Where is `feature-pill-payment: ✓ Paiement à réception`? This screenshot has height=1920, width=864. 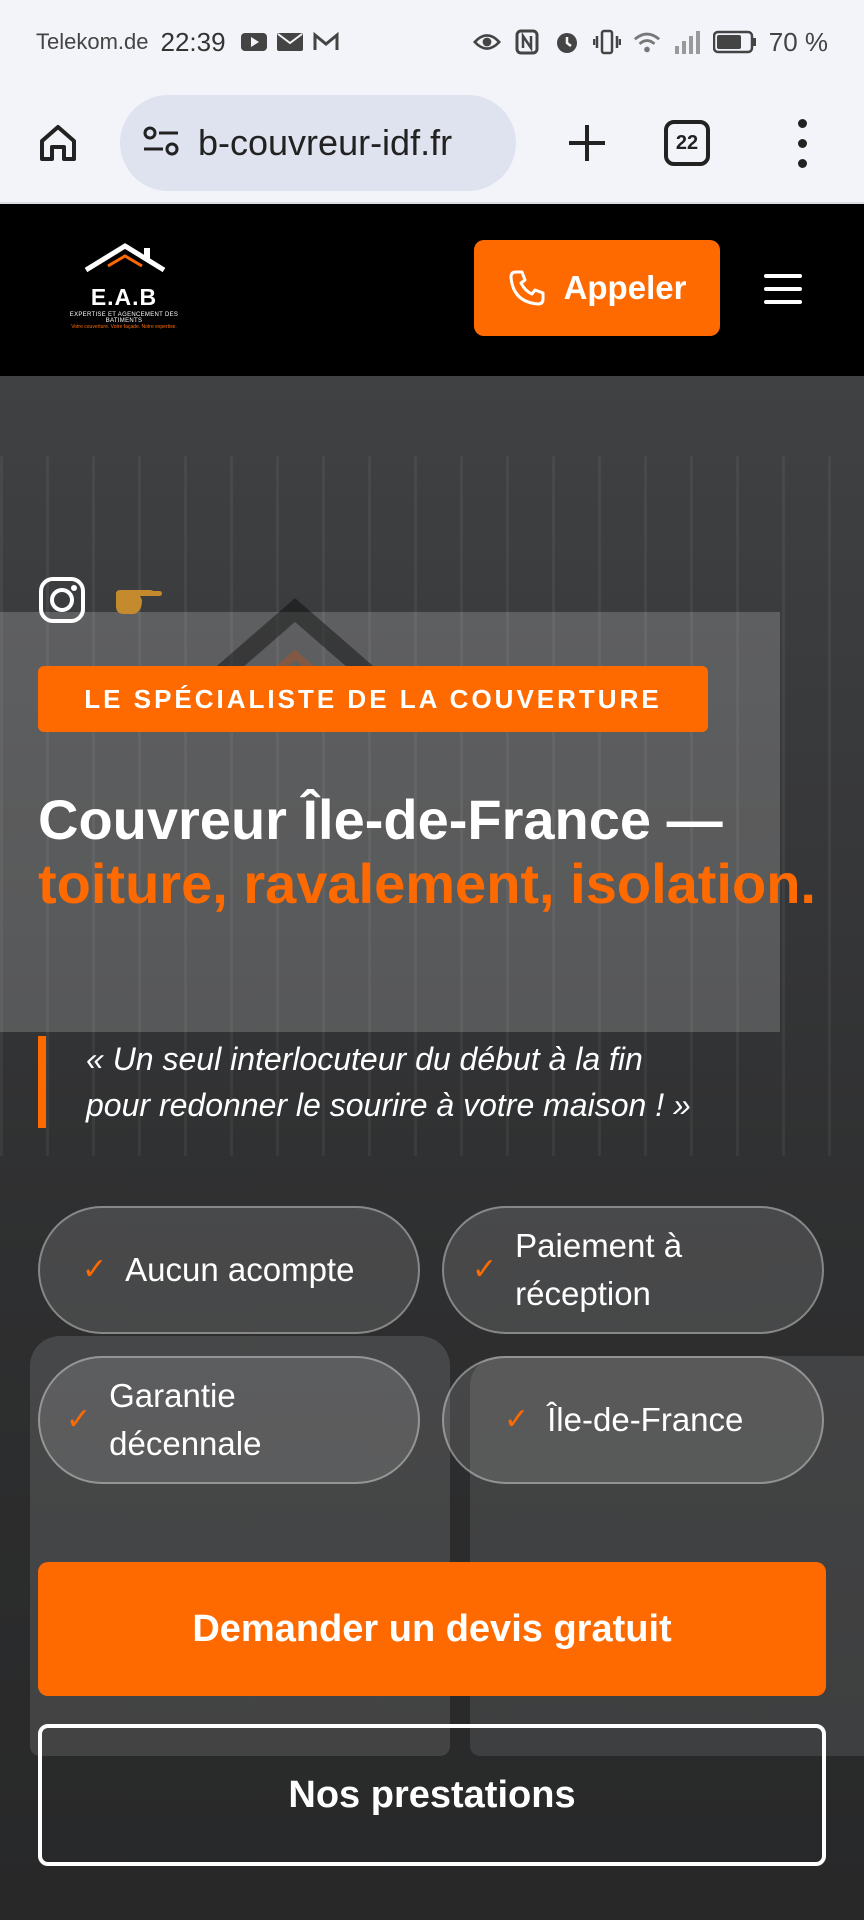
feature-pill-payment: ✓ Paiement à réception is located at coordinates (633, 1270).